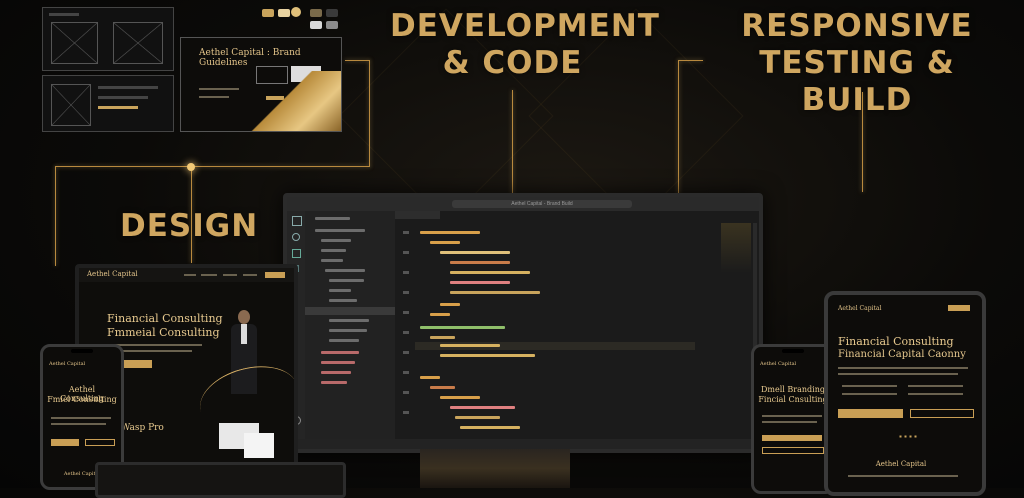 The width and height of the screenshot is (1024, 498). What do you see at coordinates (902, 354) in the screenshot?
I see `tablet-headline-2: Financial Capital Caonny` at bounding box center [902, 354].